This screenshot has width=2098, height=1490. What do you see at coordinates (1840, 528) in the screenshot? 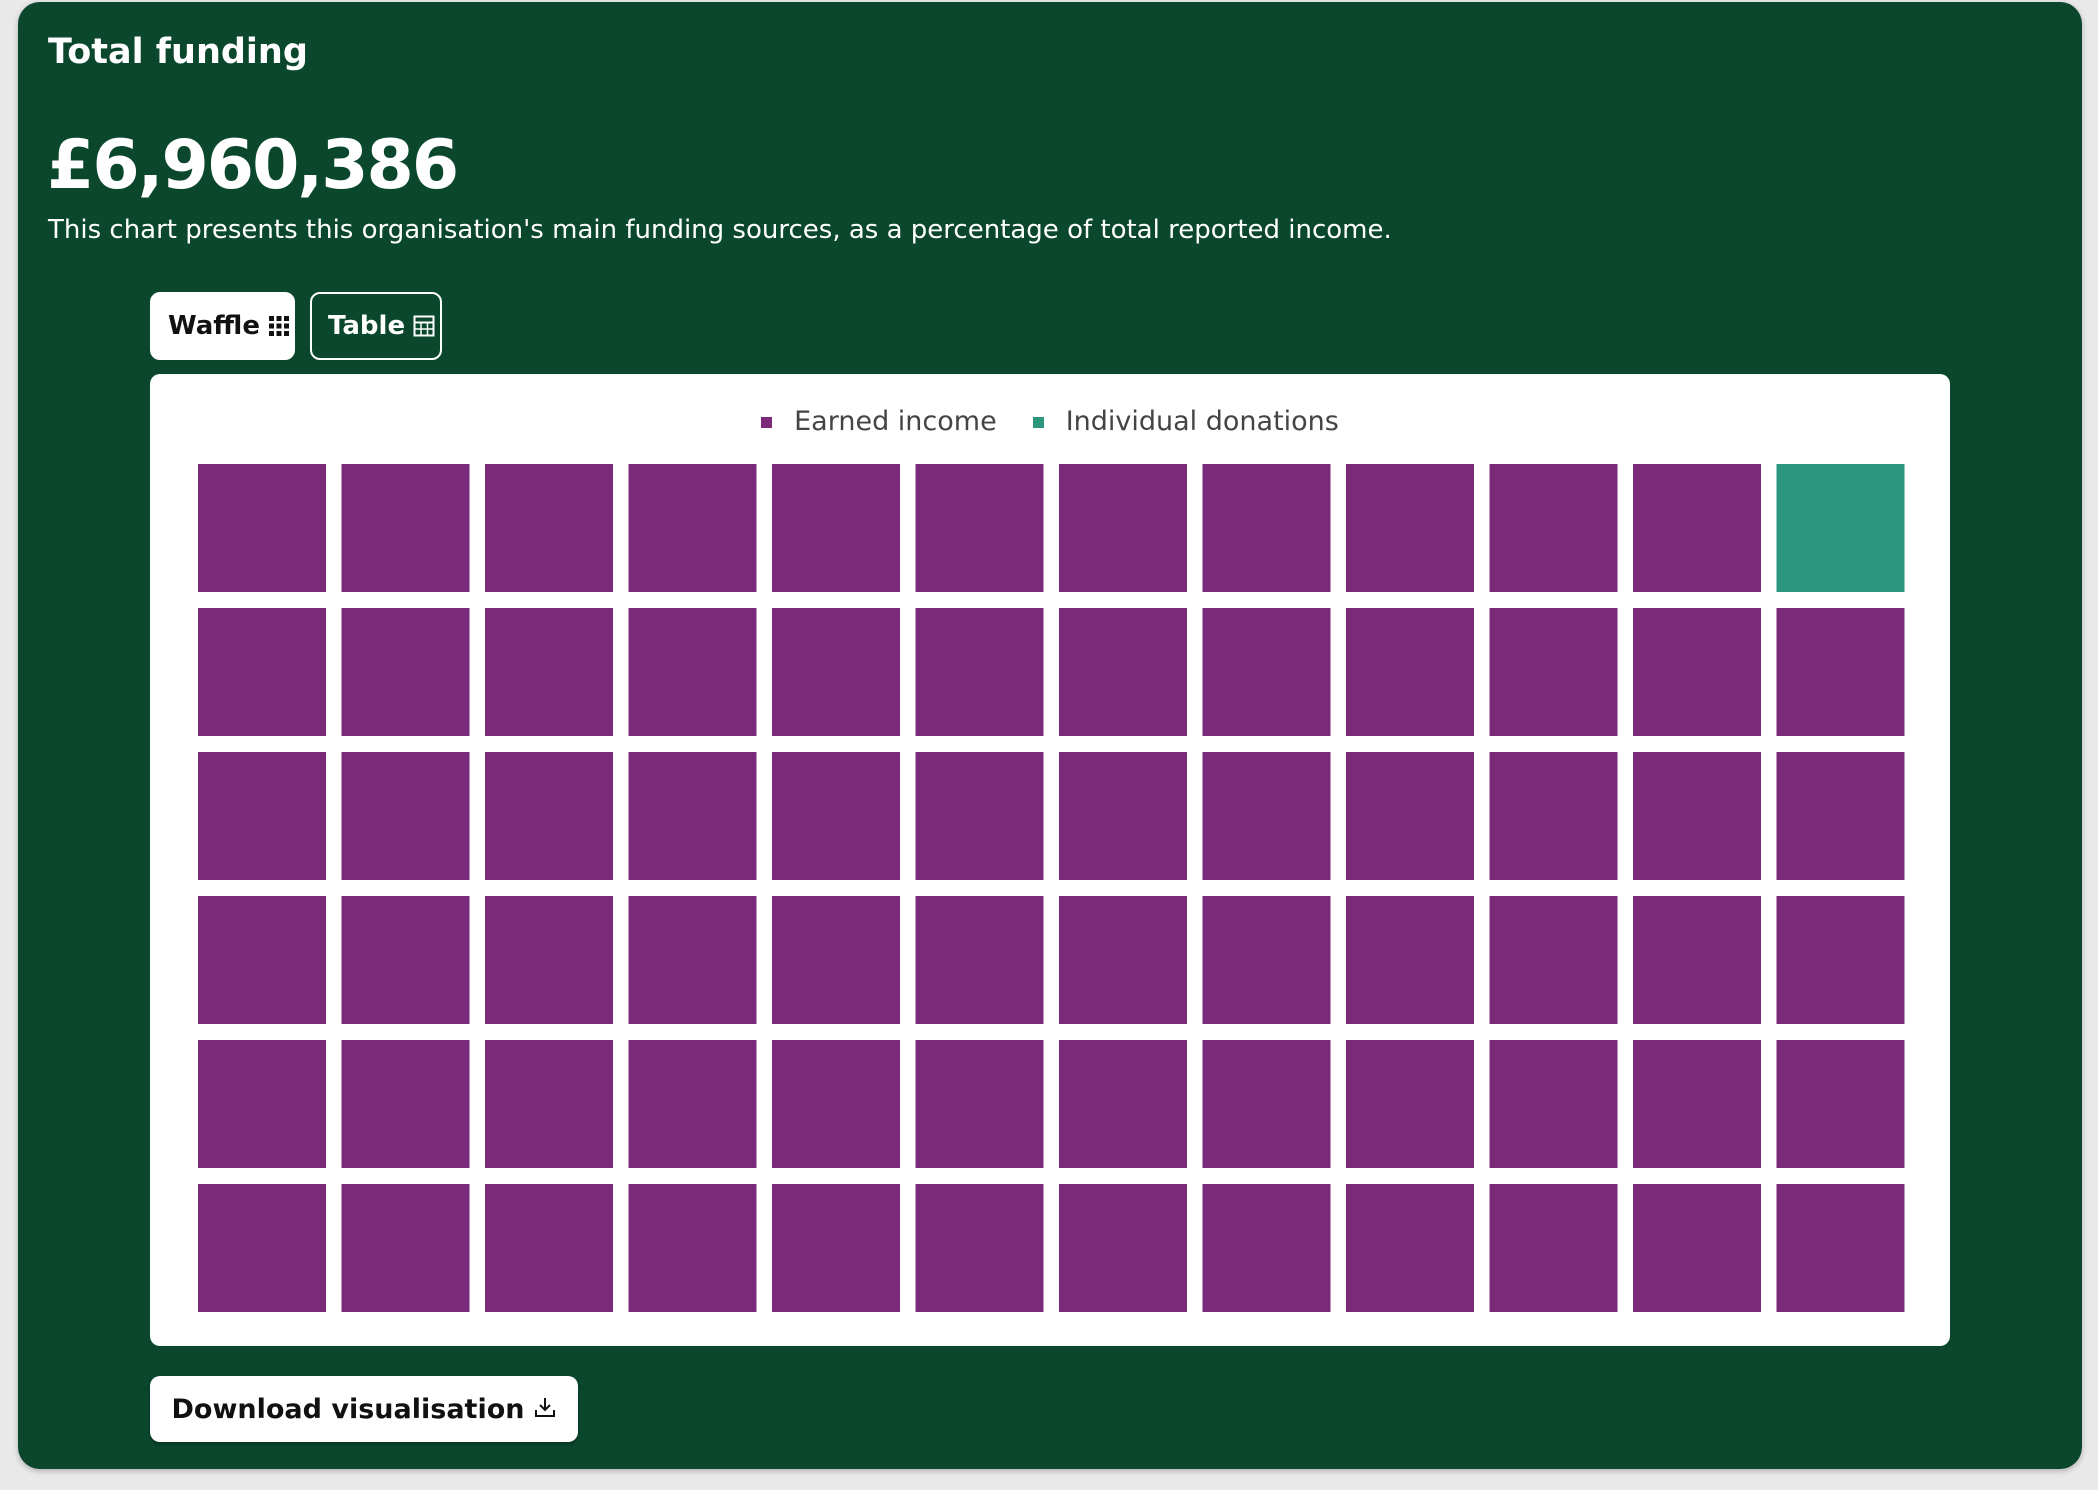
I see `waffle-cell-individual-donations` at bounding box center [1840, 528].